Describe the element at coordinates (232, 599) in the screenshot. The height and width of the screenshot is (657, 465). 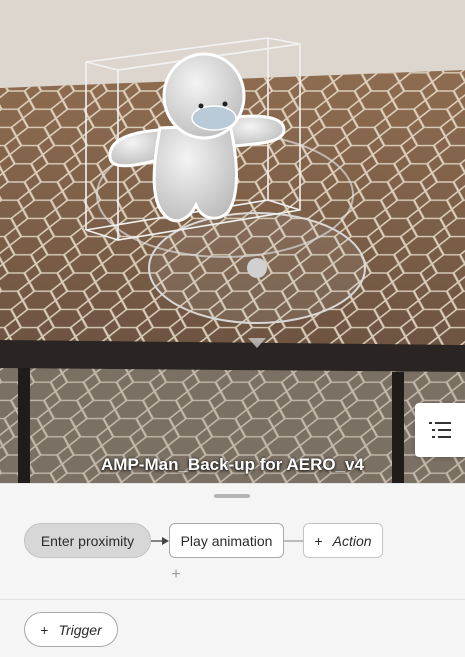
I see `panel-divider` at that location.